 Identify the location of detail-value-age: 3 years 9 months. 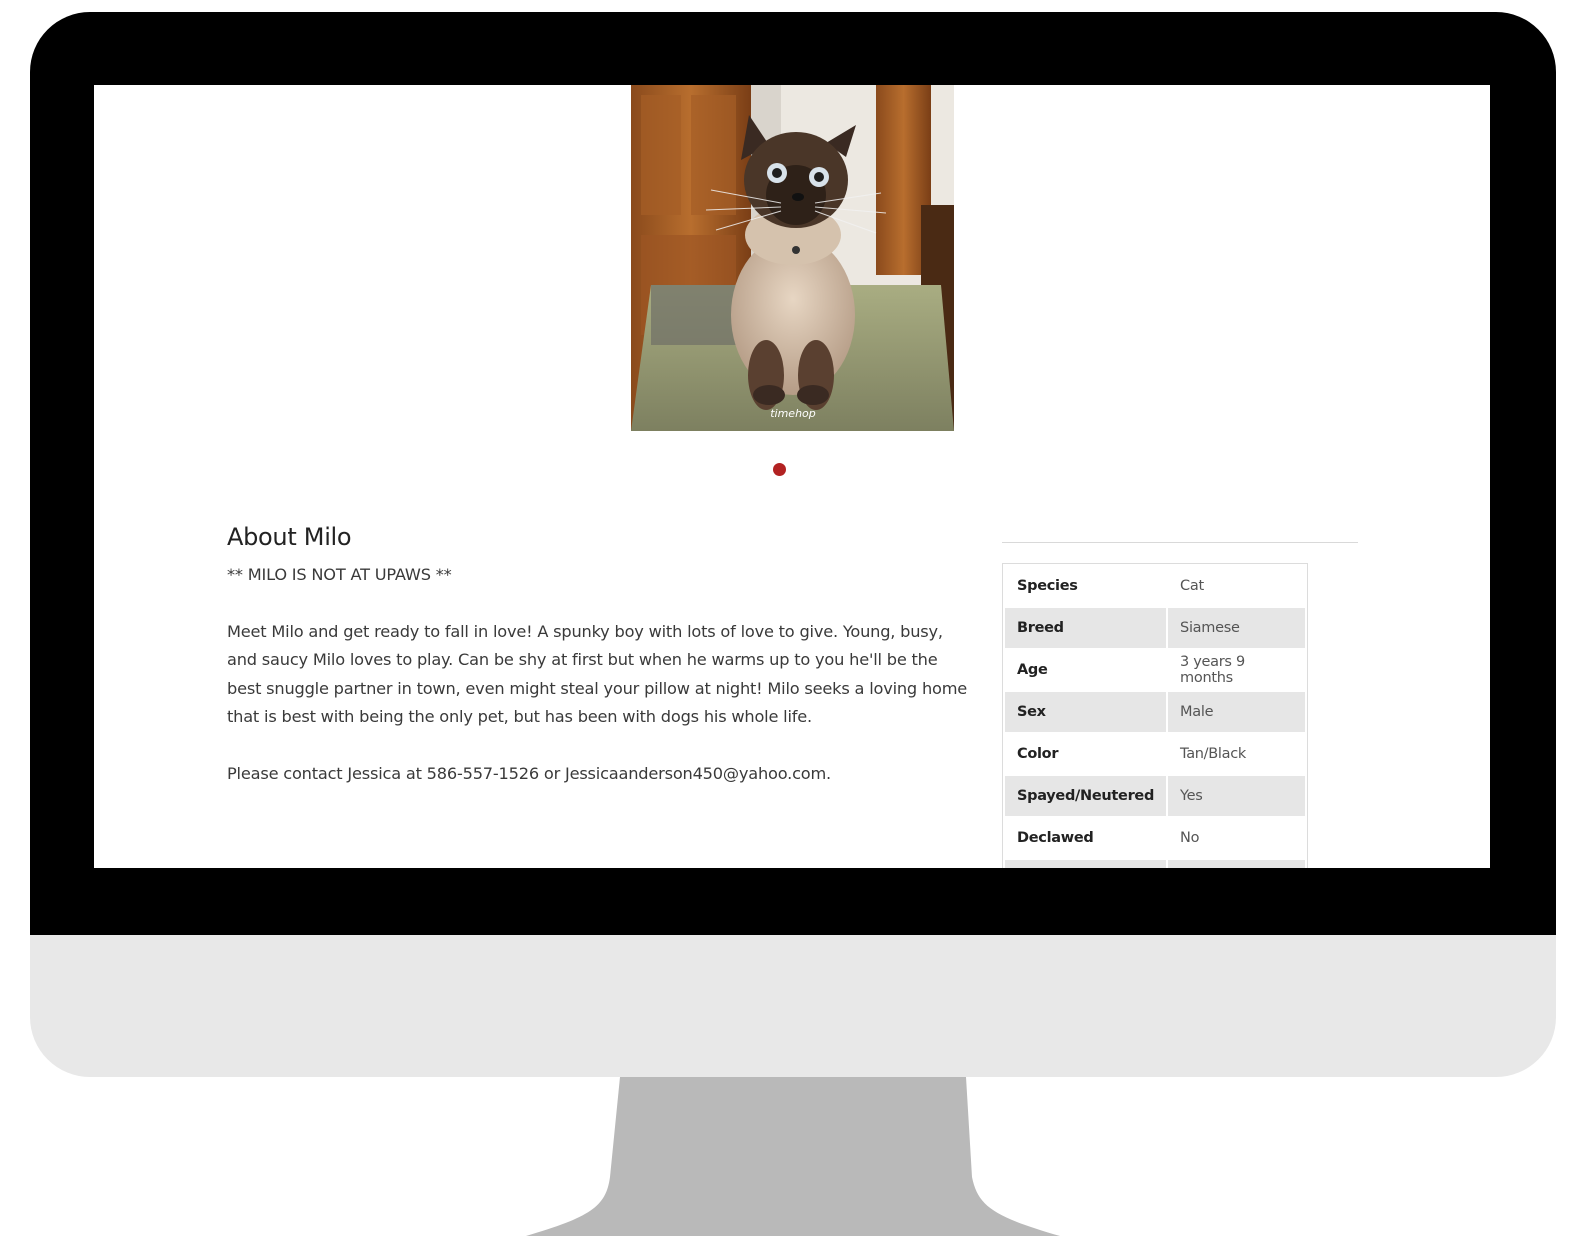
(1212, 670).